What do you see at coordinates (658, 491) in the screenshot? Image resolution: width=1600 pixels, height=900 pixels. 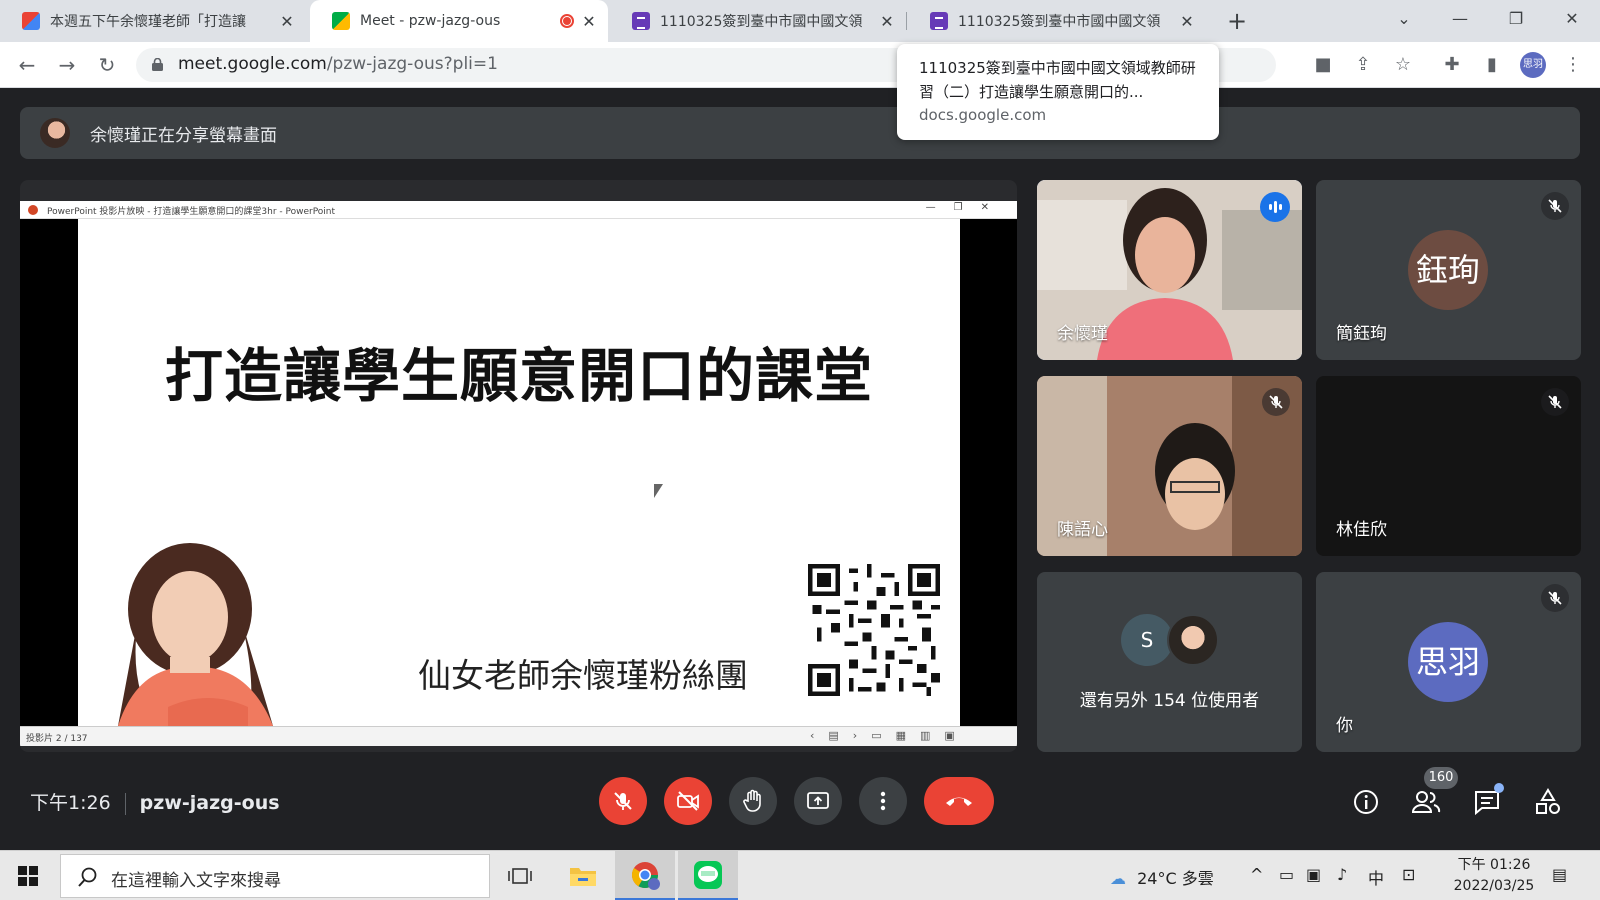 I see `mouse-cursor-icon` at bounding box center [658, 491].